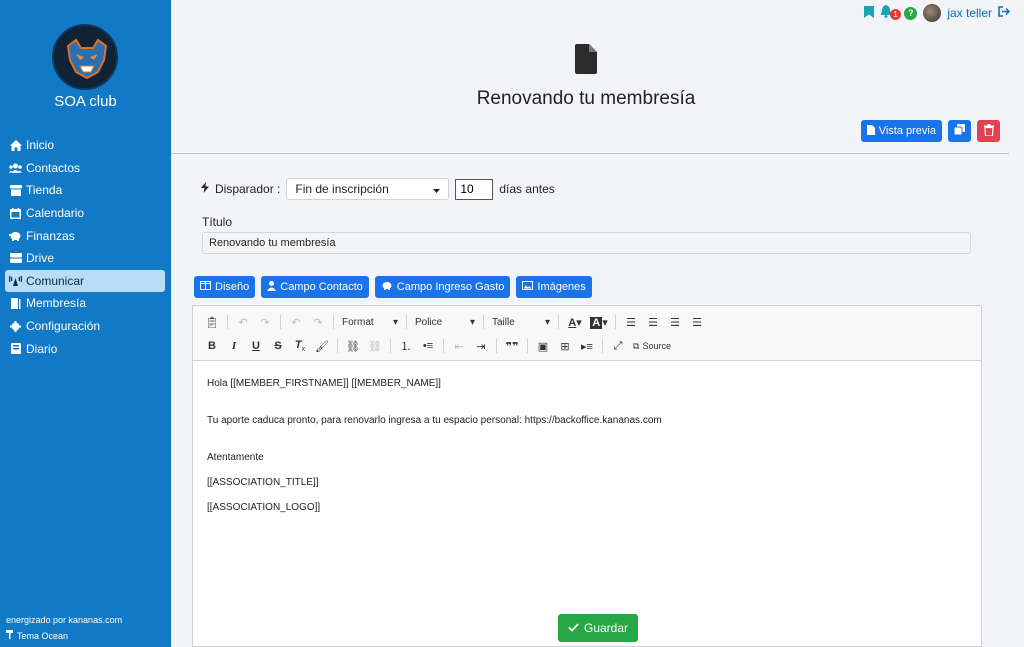 The height and width of the screenshot is (647, 1024). I want to click on maximize-icon: ⤢, so click(618, 346).